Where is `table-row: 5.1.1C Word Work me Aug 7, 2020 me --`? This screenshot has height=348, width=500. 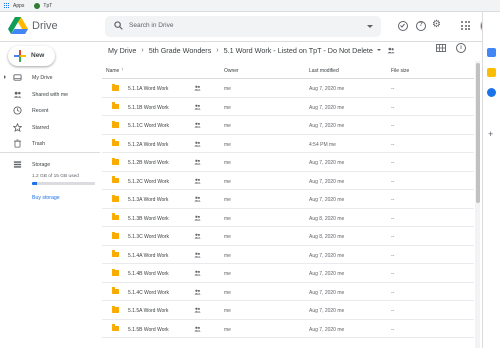
table-row: 5.1.1C Word Work me Aug 7, 2020 me -- is located at coordinates (288, 125).